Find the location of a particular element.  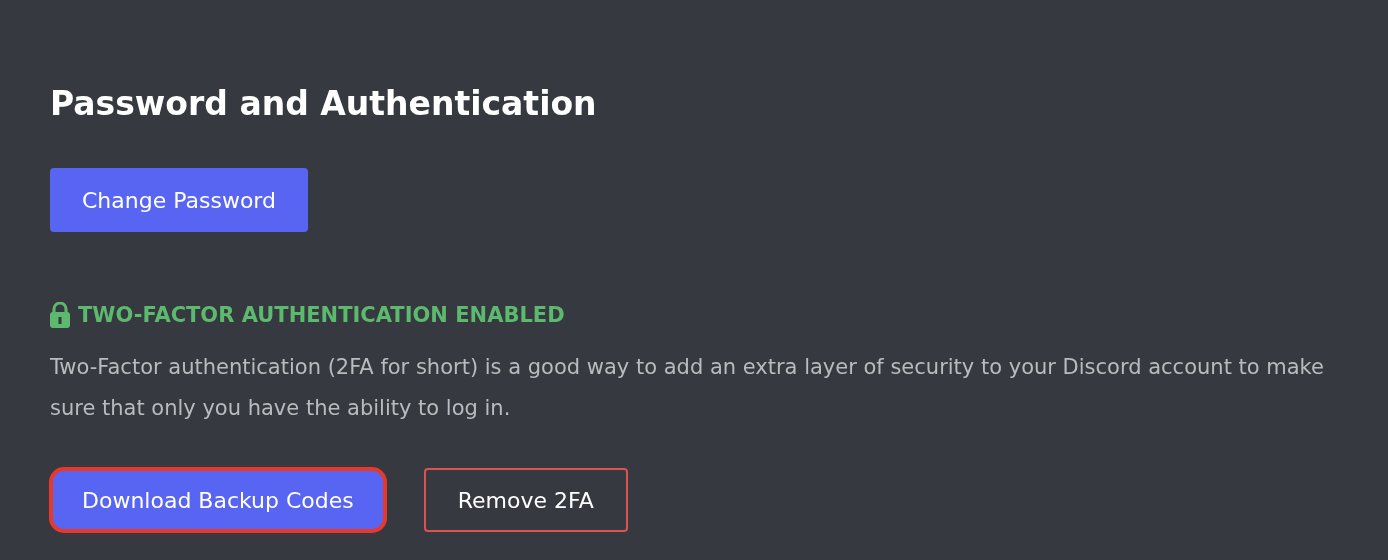

download-backup-codes-button: Download Backup Codes is located at coordinates (218, 500).